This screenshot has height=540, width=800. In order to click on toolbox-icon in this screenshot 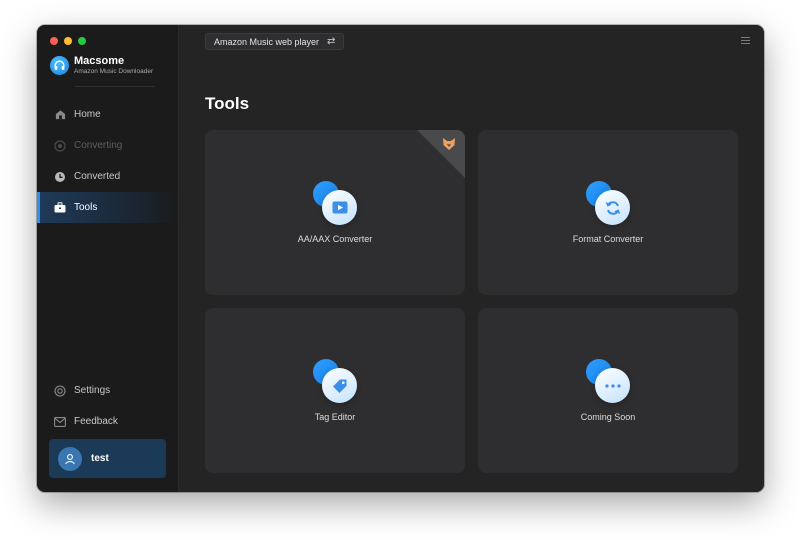, I will do `click(60, 208)`.